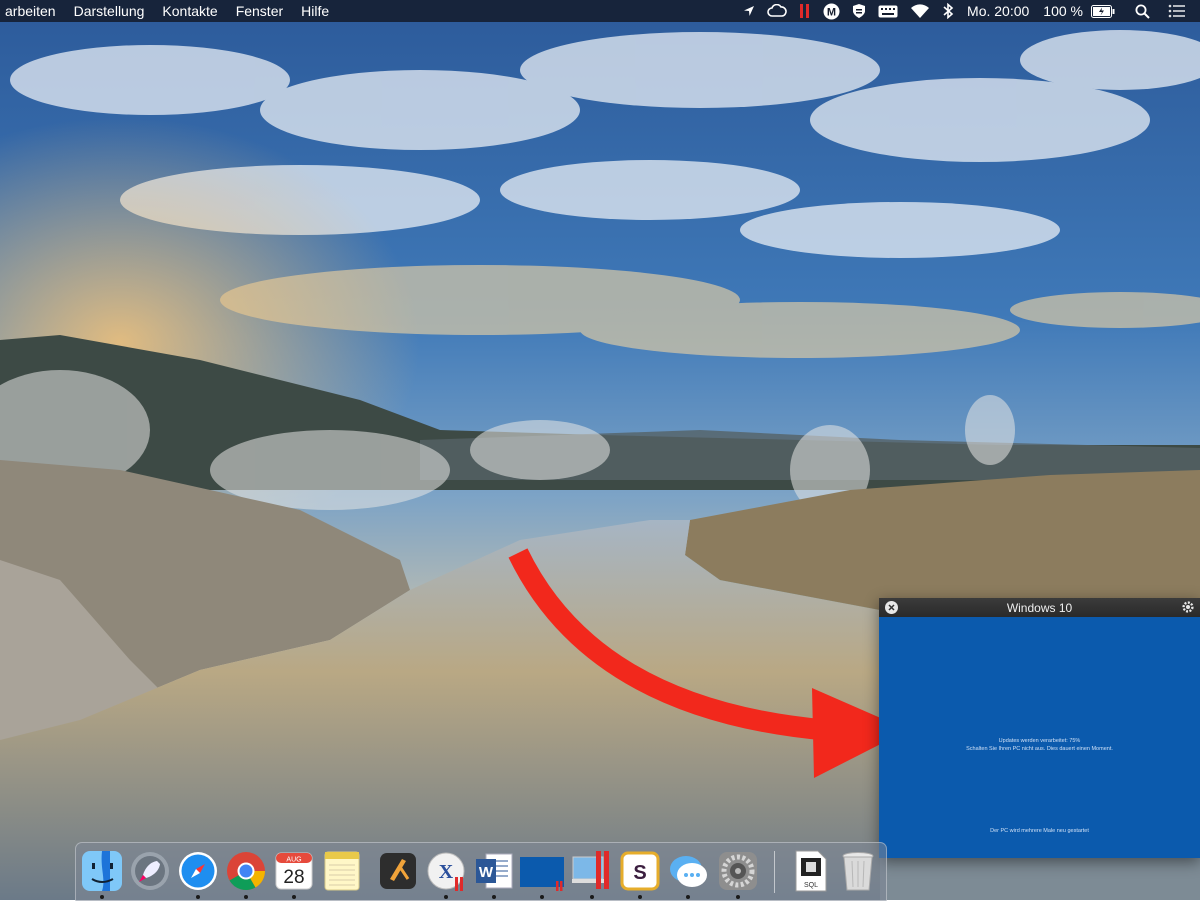 The height and width of the screenshot is (901, 1200). I want to click on sql-document-icon: SQL, so click(811, 871).